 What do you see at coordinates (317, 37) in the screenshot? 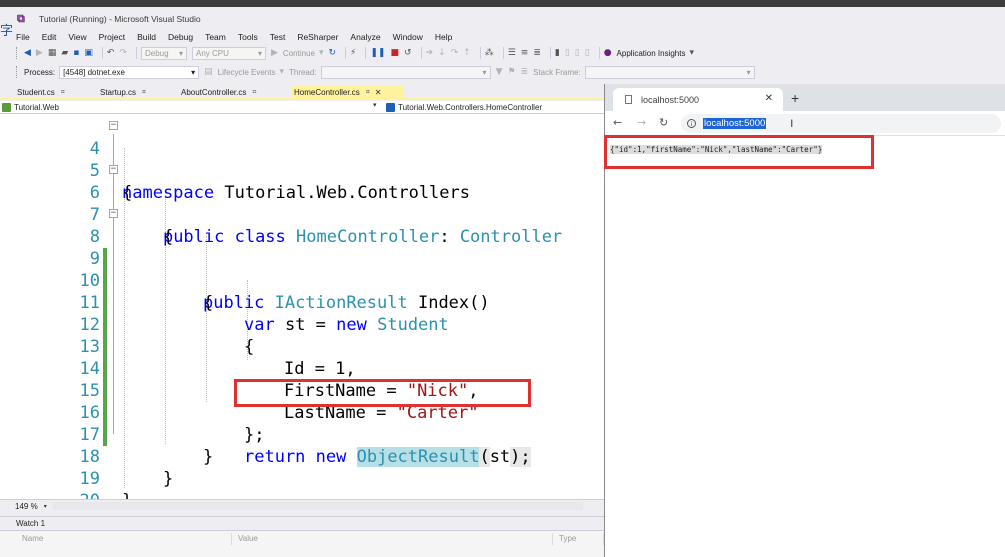
I see `menu-resharper: ReSharper` at bounding box center [317, 37].